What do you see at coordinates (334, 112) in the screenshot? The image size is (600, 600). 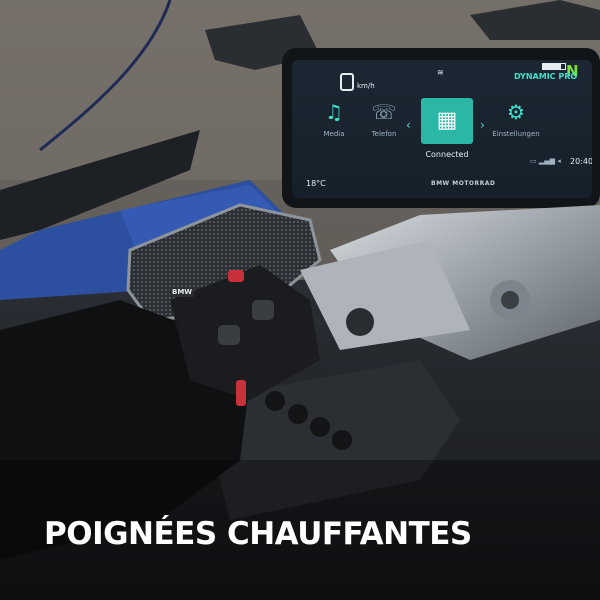 I see `music-note-icon: ♫` at bounding box center [334, 112].